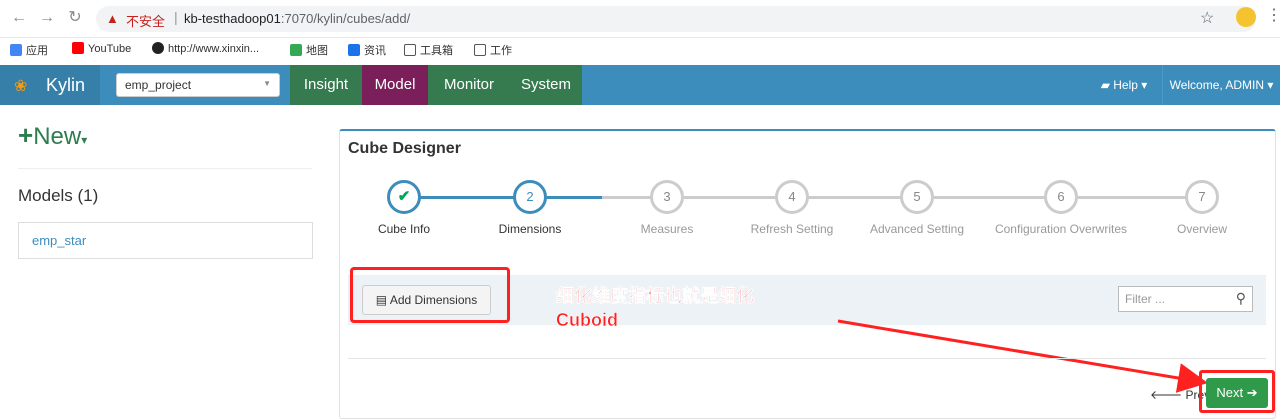 The height and width of the screenshot is (419, 1280). I want to click on arrow-left-icon: 🡐, so click(1168, 395).